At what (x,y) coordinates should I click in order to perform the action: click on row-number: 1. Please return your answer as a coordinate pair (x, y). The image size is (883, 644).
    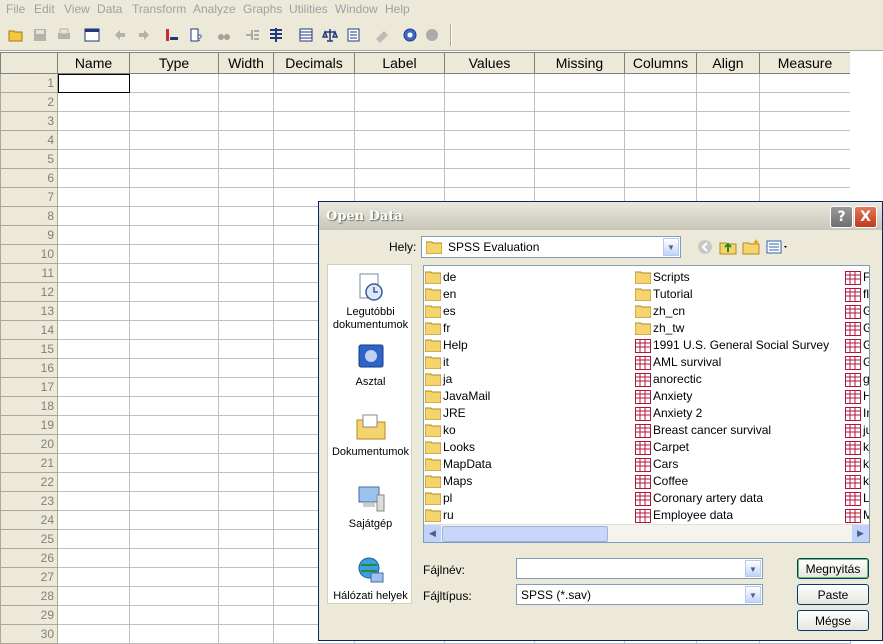
    Looking at the image, I should click on (29, 83).